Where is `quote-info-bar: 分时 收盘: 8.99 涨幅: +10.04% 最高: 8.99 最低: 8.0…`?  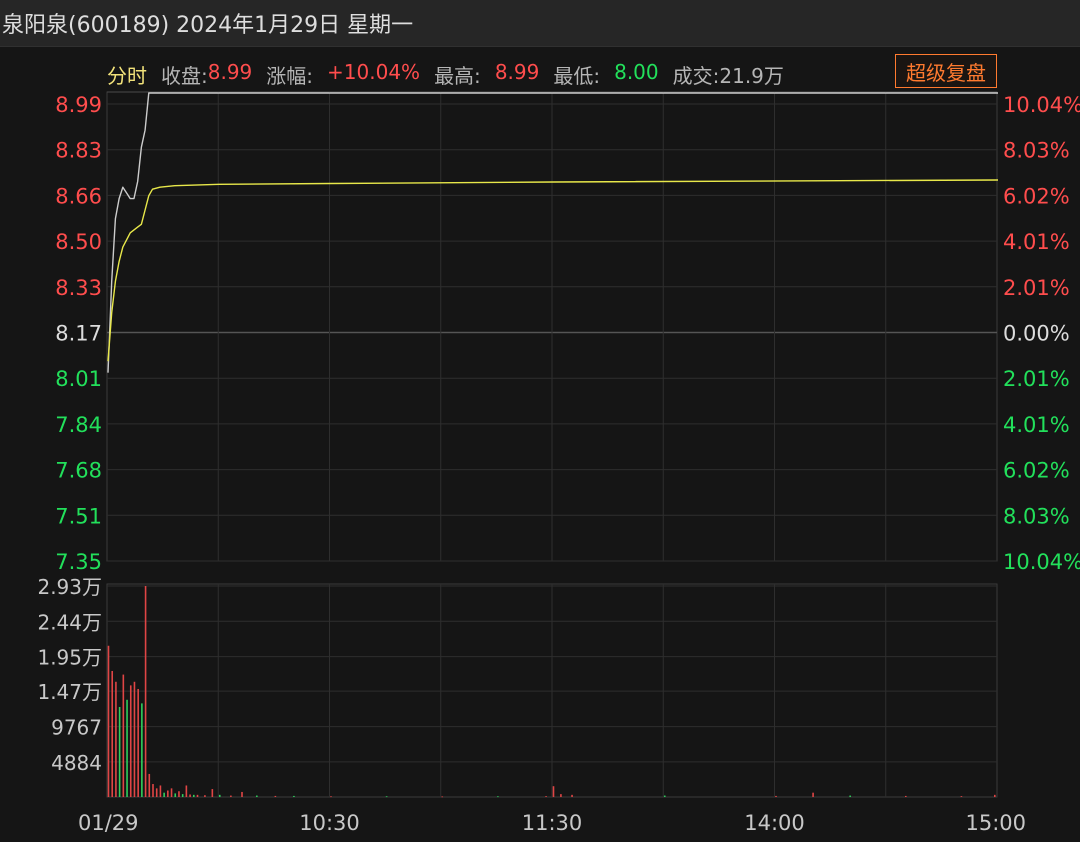
quote-info-bar: 分时 收盘: 8.99 涨幅: +10.04% 最高: 8.99 最低: 8.0… is located at coordinates (445, 74).